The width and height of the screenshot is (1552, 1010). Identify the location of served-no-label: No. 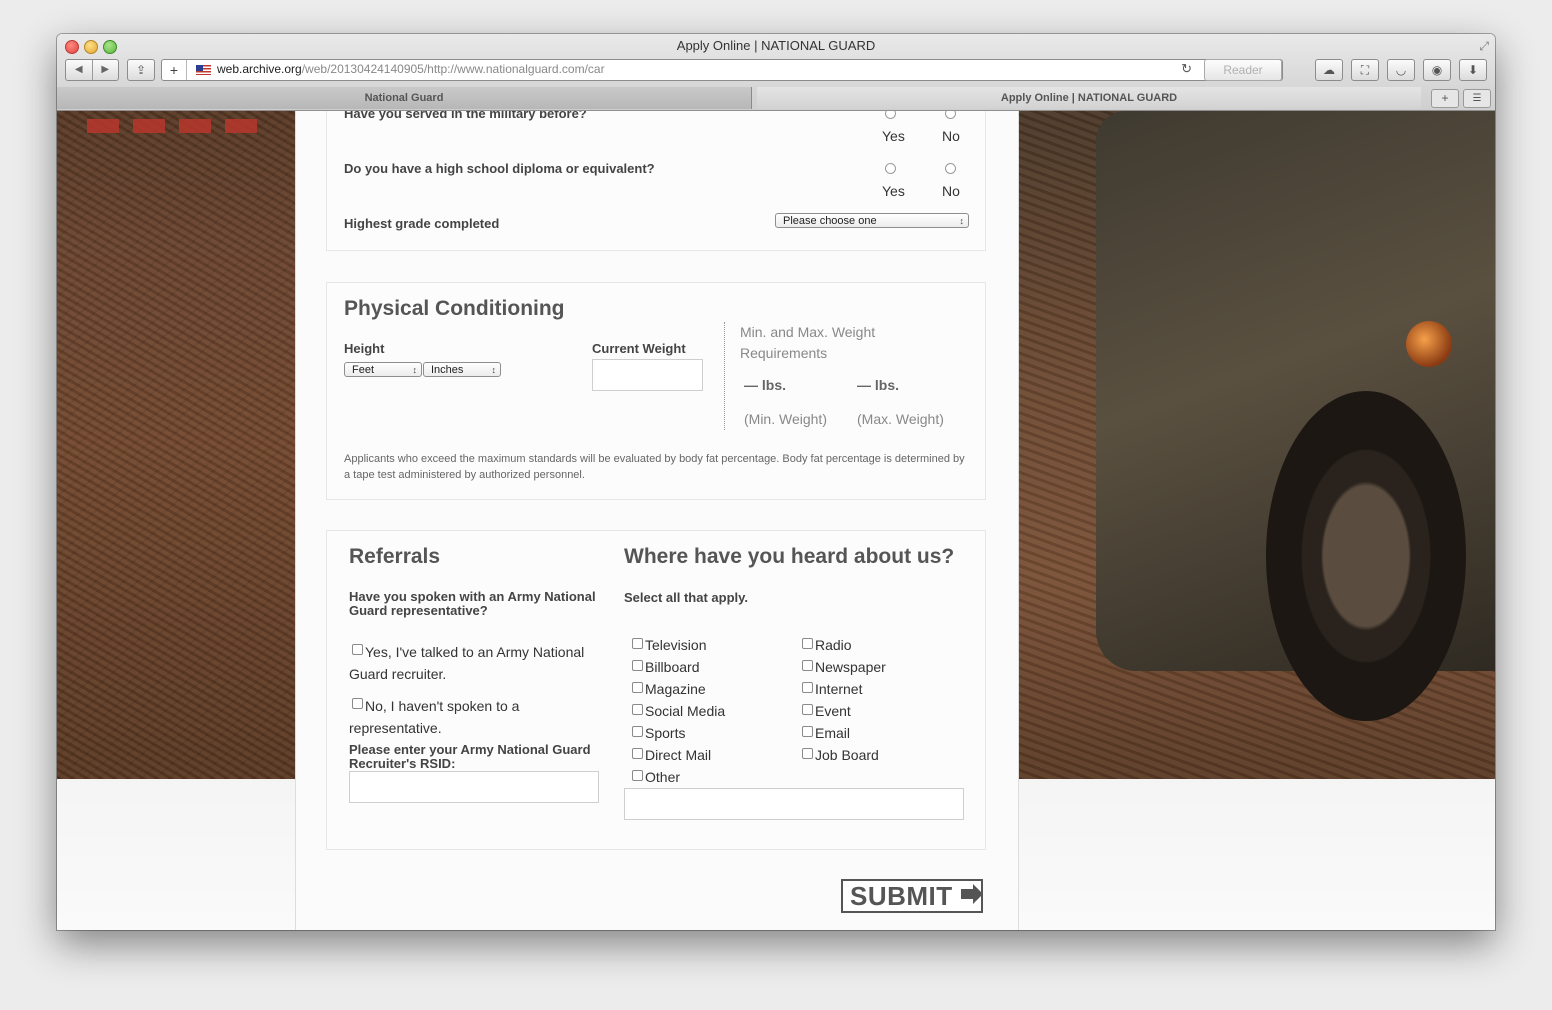
(951, 136).